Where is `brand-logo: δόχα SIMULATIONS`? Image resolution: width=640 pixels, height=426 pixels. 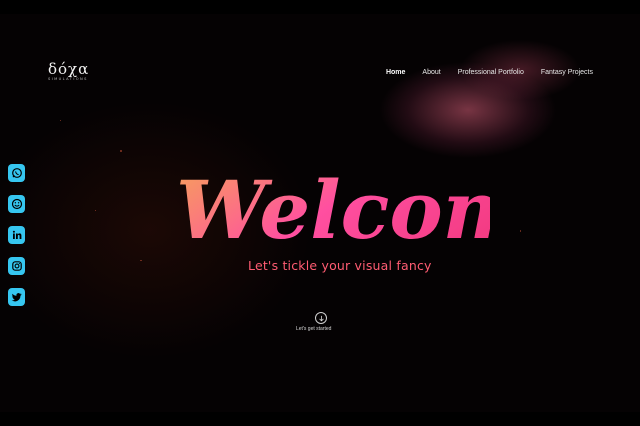 brand-logo: δόχα SIMULATIONS is located at coordinates (69, 71).